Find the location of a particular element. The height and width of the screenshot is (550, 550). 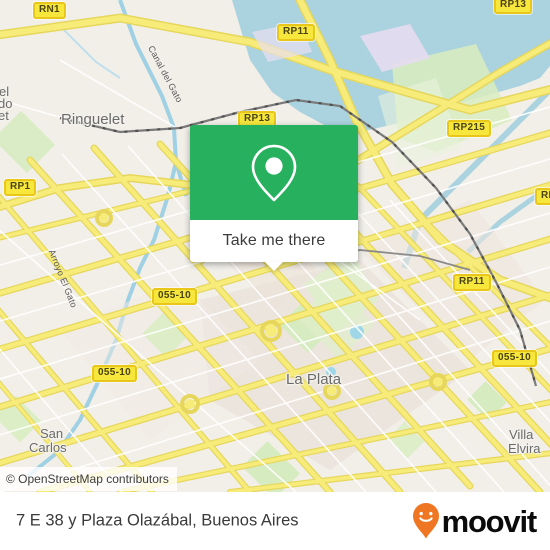

take-me-there-button: Take me there is located at coordinates (274, 241).